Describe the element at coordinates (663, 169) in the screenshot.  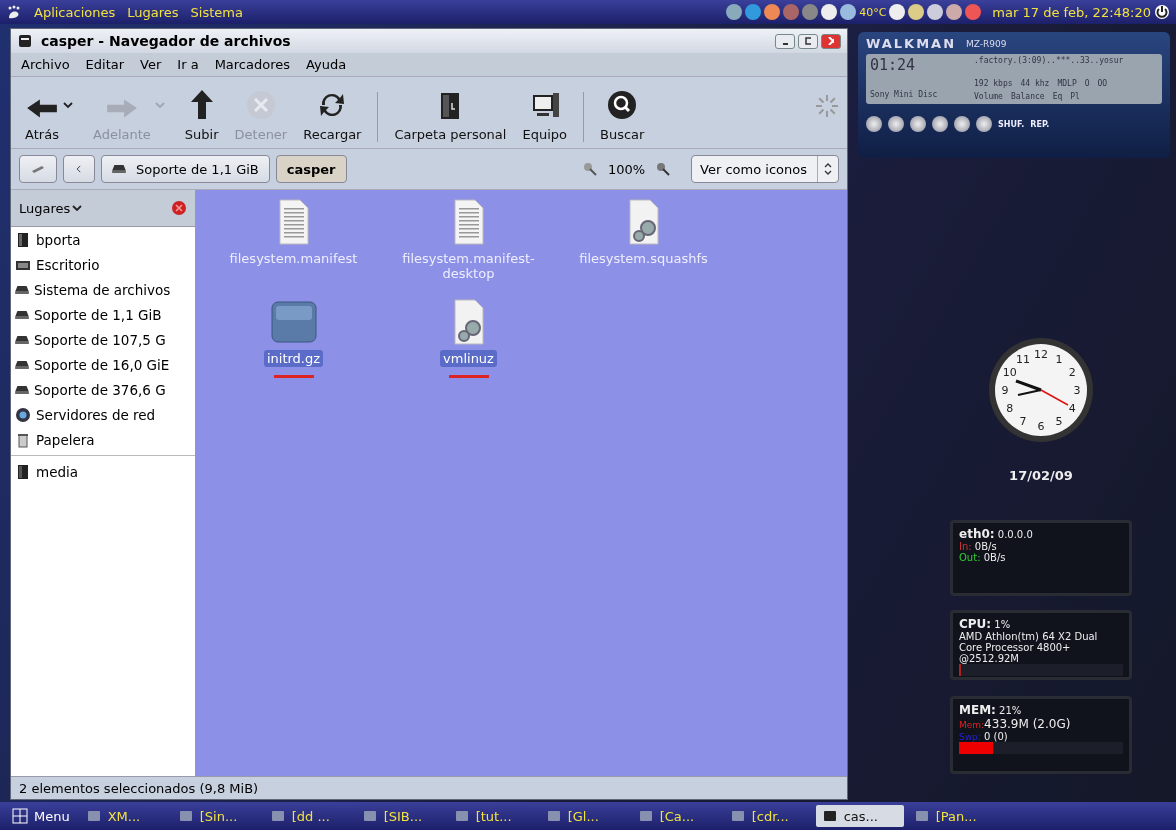
I see `zoom-in-icon` at that location.